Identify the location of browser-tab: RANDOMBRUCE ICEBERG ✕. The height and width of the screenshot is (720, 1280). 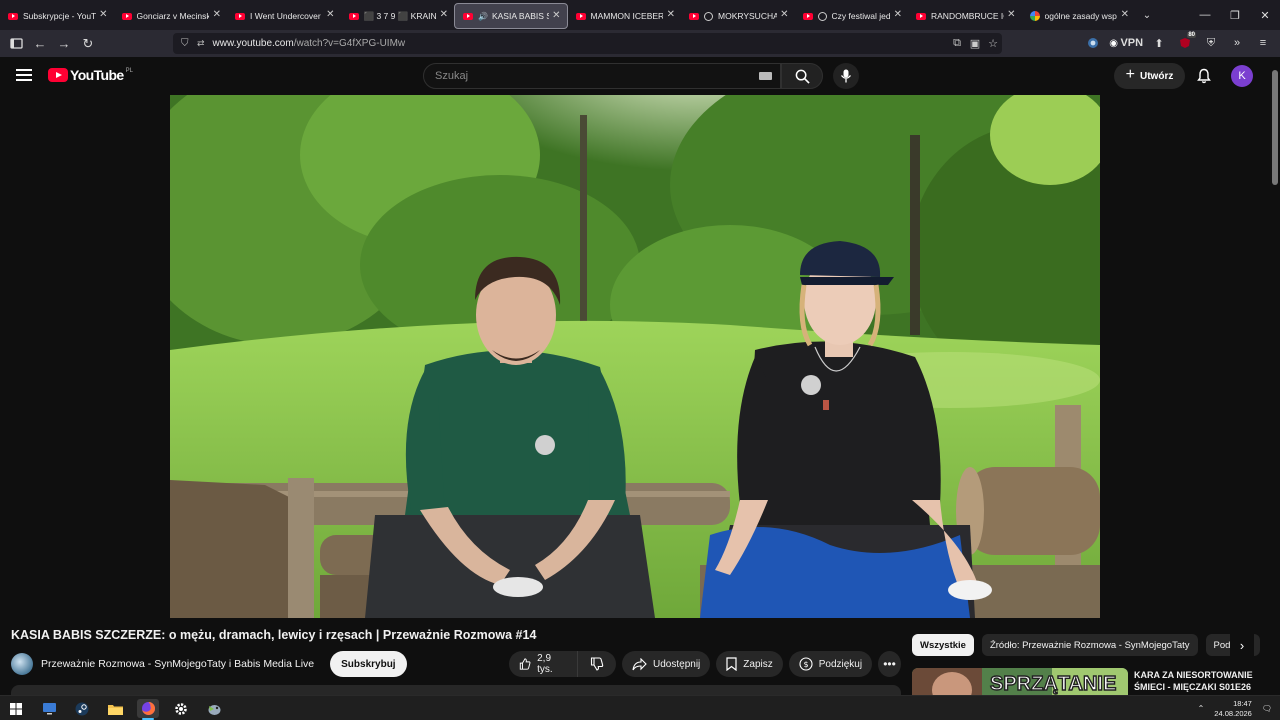
(965, 16).